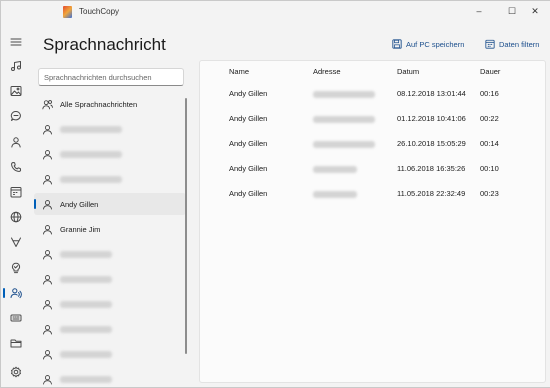  I want to click on filter-data-label: Daten filtern, so click(519, 44).